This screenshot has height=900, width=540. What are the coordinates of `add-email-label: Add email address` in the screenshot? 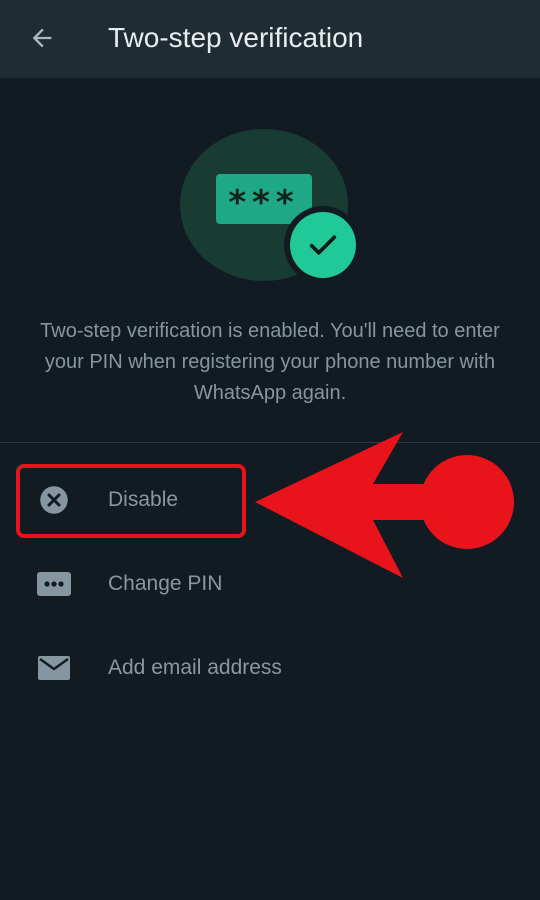 It's located at (195, 667).